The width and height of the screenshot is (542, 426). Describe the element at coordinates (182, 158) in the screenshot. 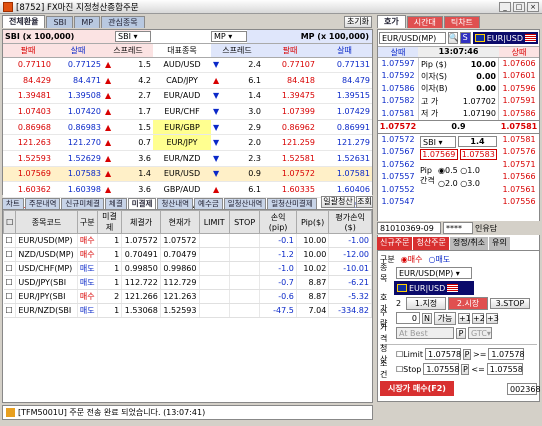

I see `symbol-cell: EUR/NZD` at that location.